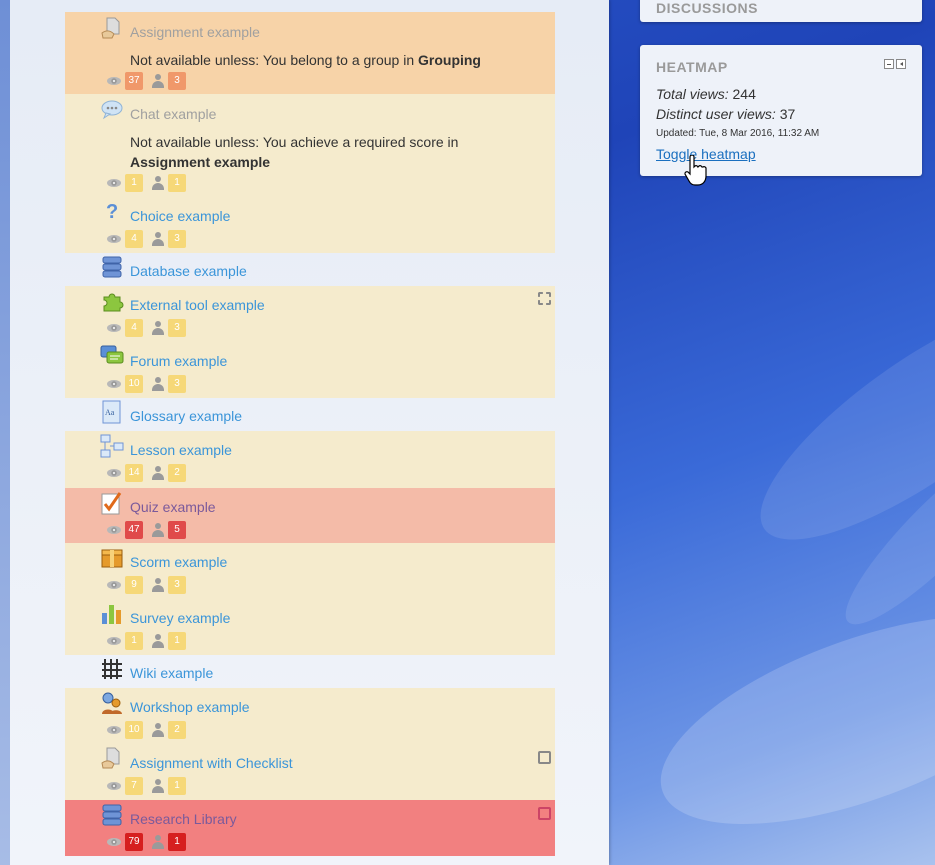 This screenshot has height=865, width=935. What do you see at coordinates (190, 707) in the screenshot?
I see `activity-link: Workshop example` at bounding box center [190, 707].